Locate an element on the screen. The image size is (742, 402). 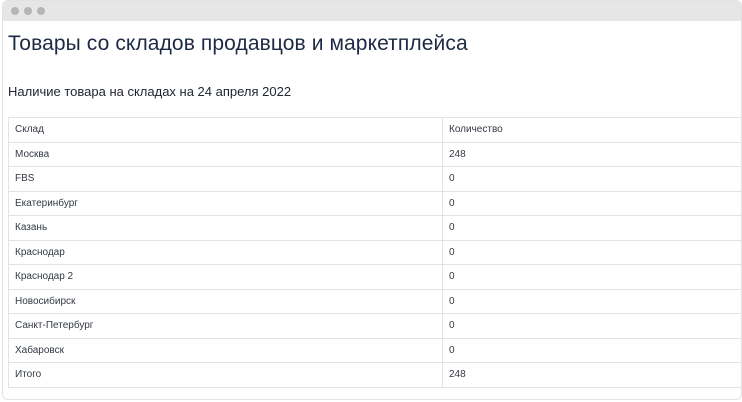
cell-warehouse: Хабаровск is located at coordinates (225, 350).